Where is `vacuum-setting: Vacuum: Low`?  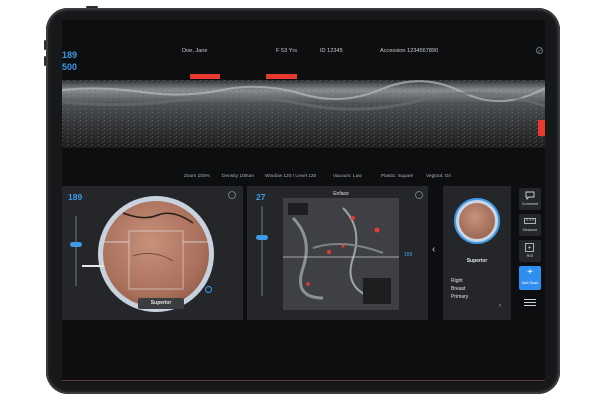 vacuum-setting: Vacuum: Low is located at coordinates (347, 176).